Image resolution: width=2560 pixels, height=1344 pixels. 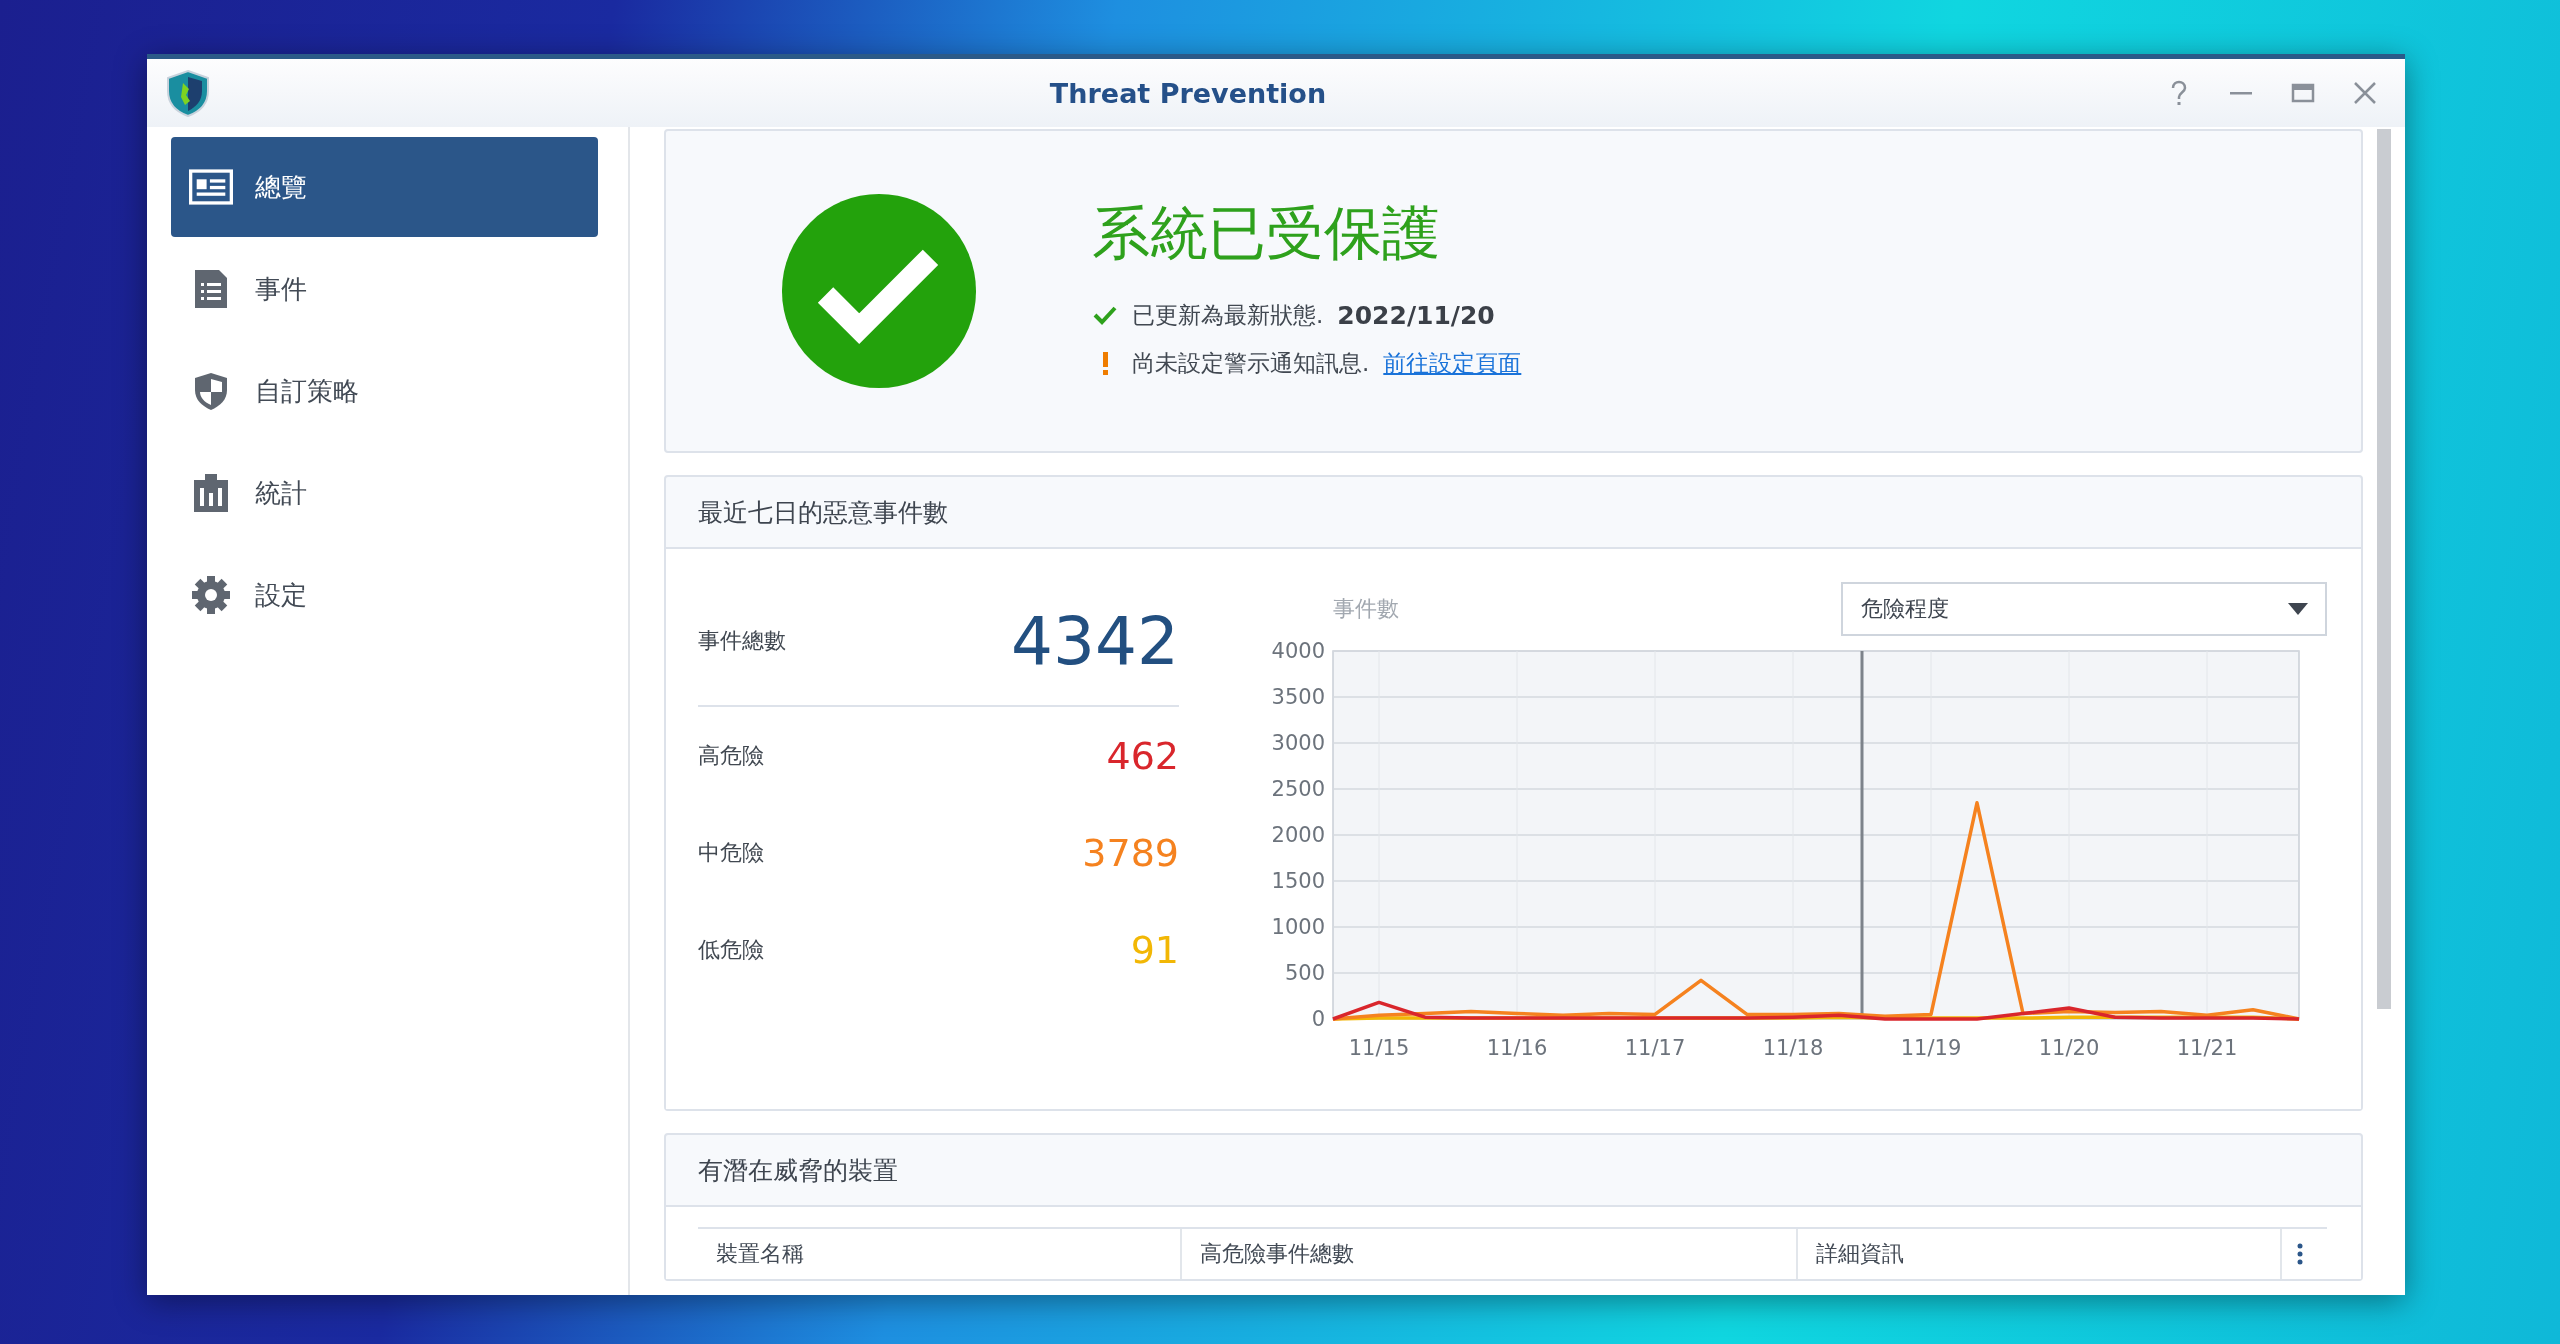 What do you see at coordinates (1298, 651) in the screenshot?
I see `y-tick-label: 4000` at bounding box center [1298, 651].